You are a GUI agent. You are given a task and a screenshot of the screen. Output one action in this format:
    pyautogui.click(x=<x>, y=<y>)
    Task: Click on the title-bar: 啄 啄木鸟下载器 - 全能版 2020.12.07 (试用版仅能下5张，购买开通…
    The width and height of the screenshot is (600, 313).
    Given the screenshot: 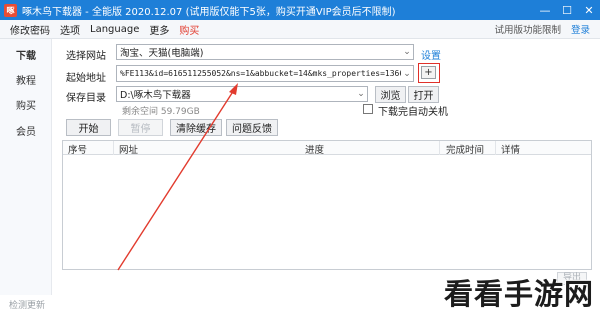 What is the action you would take?
    pyautogui.click(x=300, y=10)
    